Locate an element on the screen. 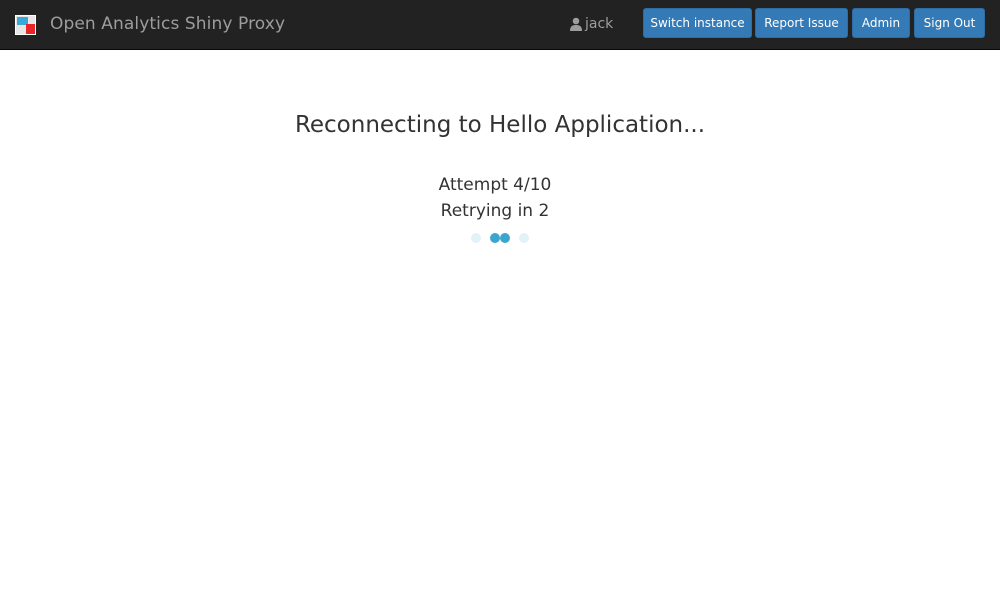 The height and width of the screenshot is (600, 1000). switch-instance-button: Switch instance is located at coordinates (697, 23).